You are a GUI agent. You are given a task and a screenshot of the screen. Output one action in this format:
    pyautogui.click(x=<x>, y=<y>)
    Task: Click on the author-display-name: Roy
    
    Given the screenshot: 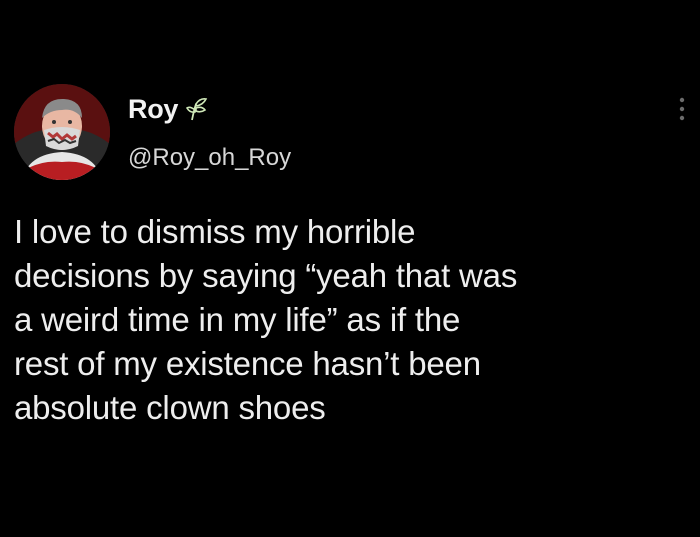 What is the action you would take?
    pyautogui.click(x=153, y=109)
    